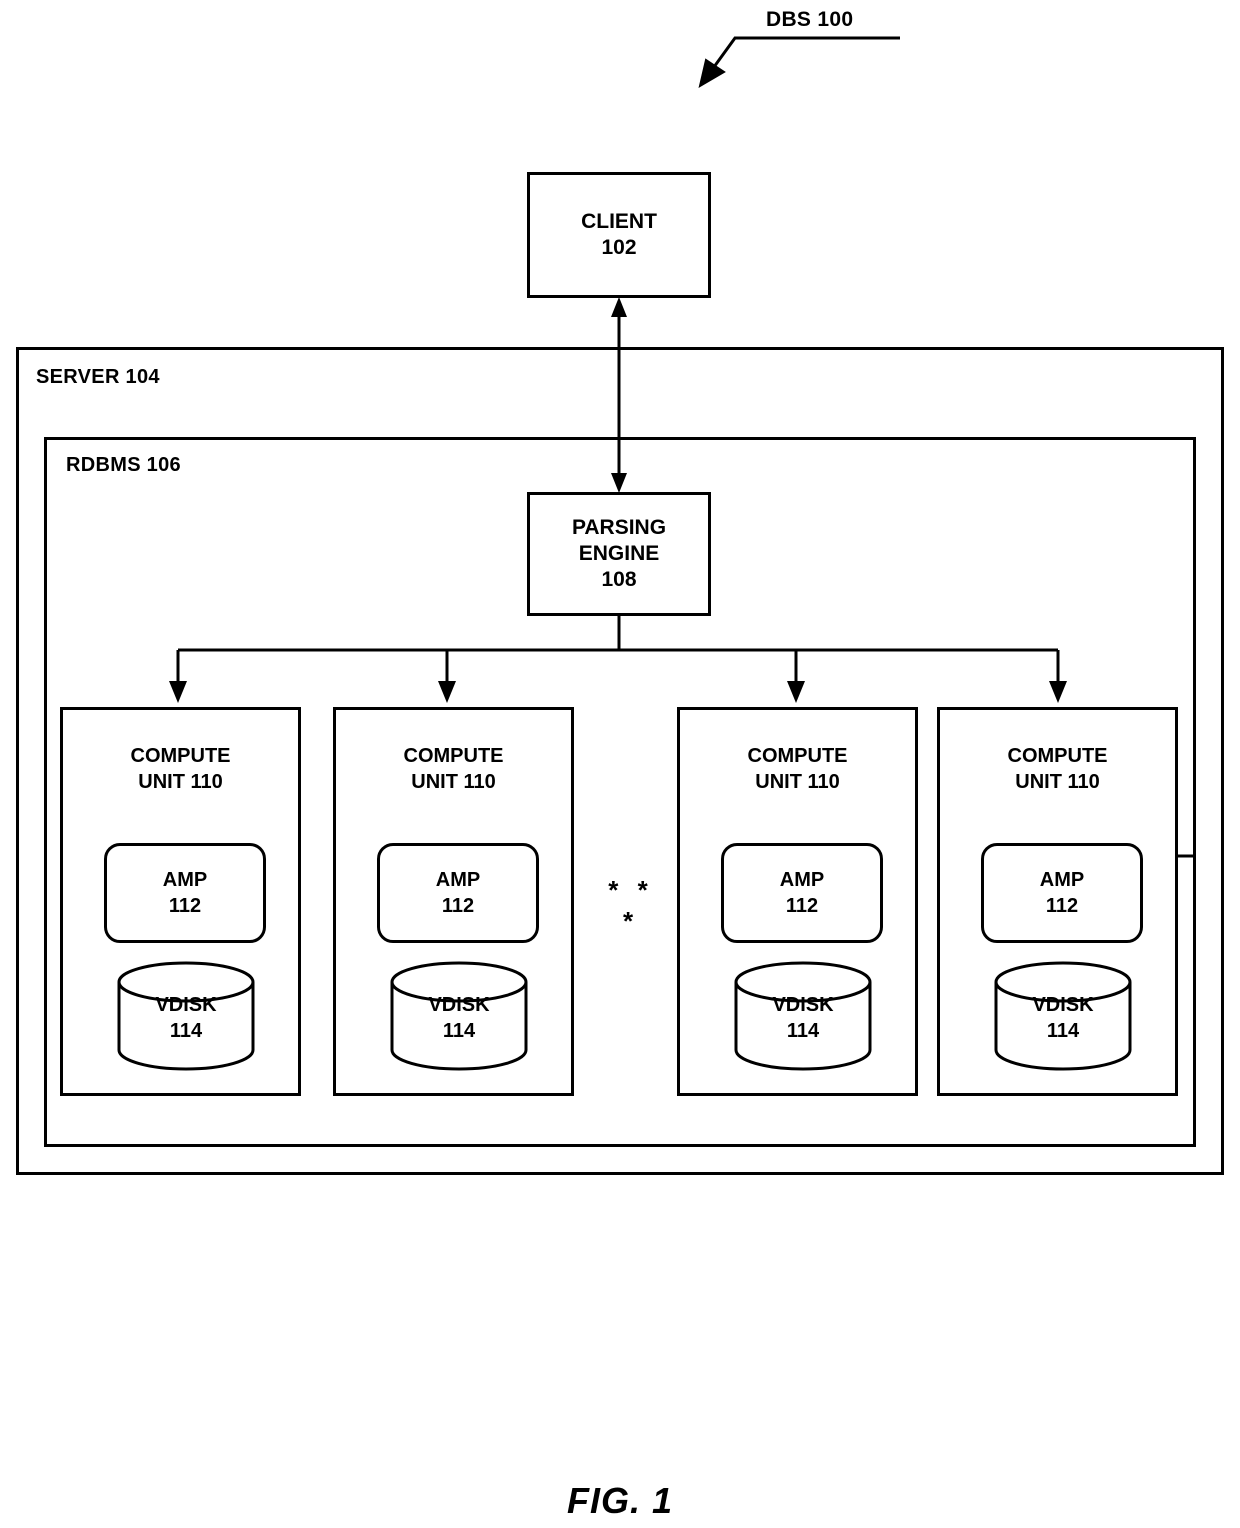  What do you see at coordinates (619, 247) in the screenshot?
I see `client-ref: 102` at bounding box center [619, 247].